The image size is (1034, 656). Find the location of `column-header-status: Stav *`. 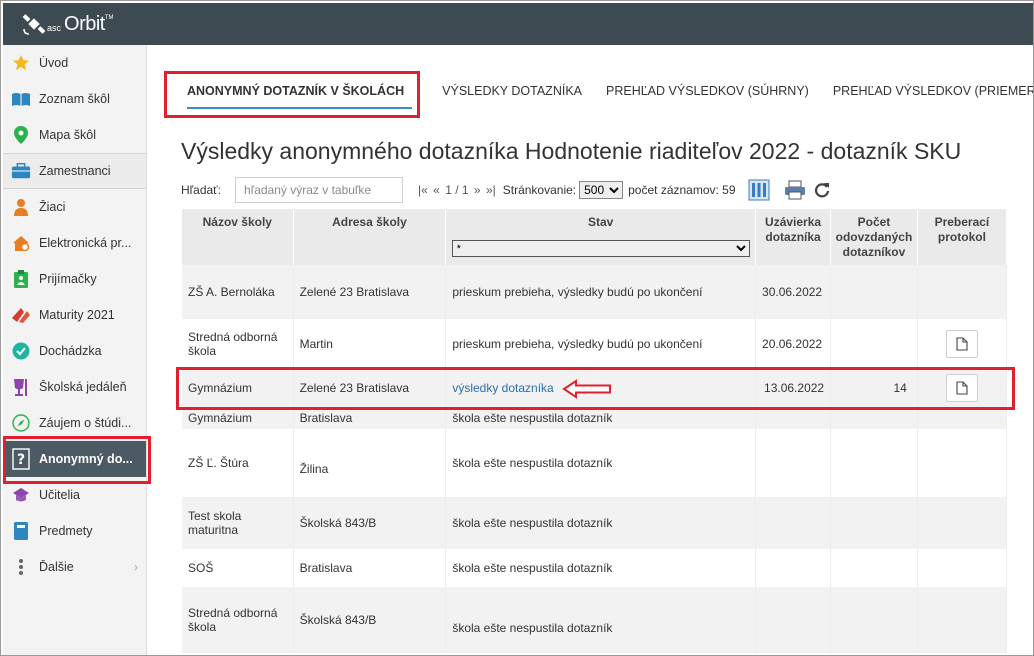

column-header-status: Stav * is located at coordinates (601, 237).